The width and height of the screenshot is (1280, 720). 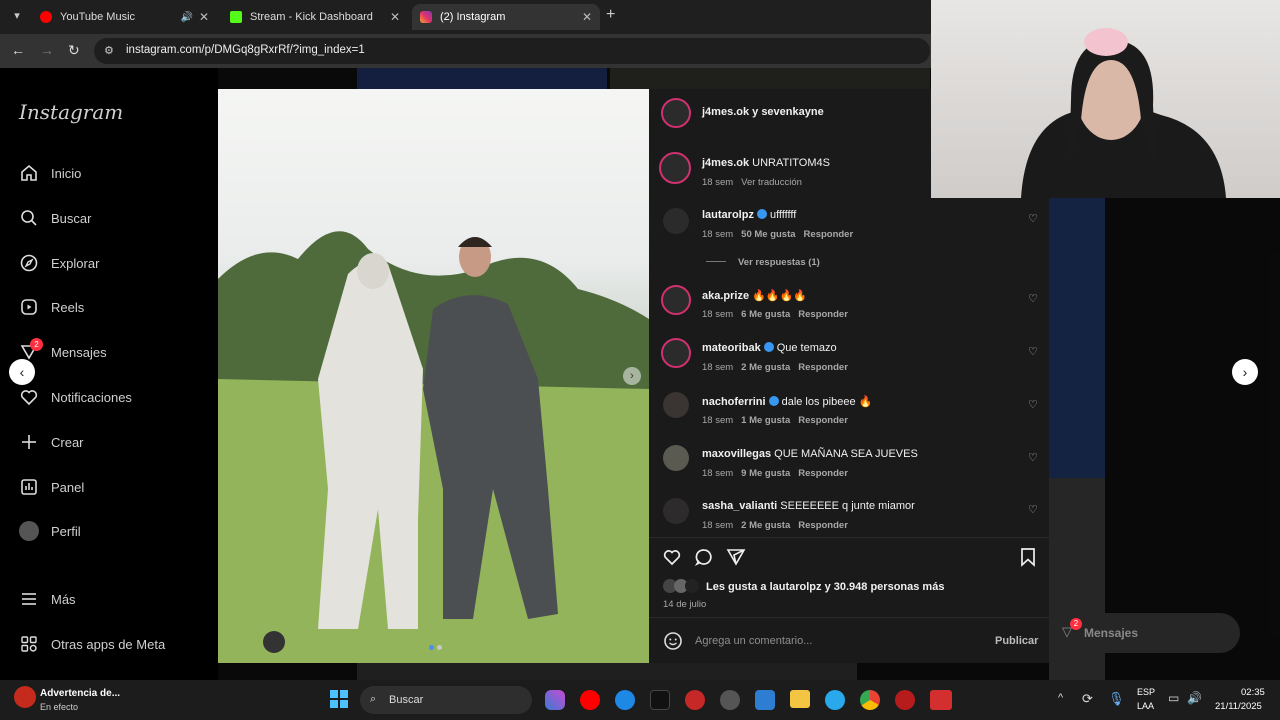 What do you see at coordinates (71, 112) in the screenshot?
I see `instagram-logo: Instagram` at bounding box center [71, 112].